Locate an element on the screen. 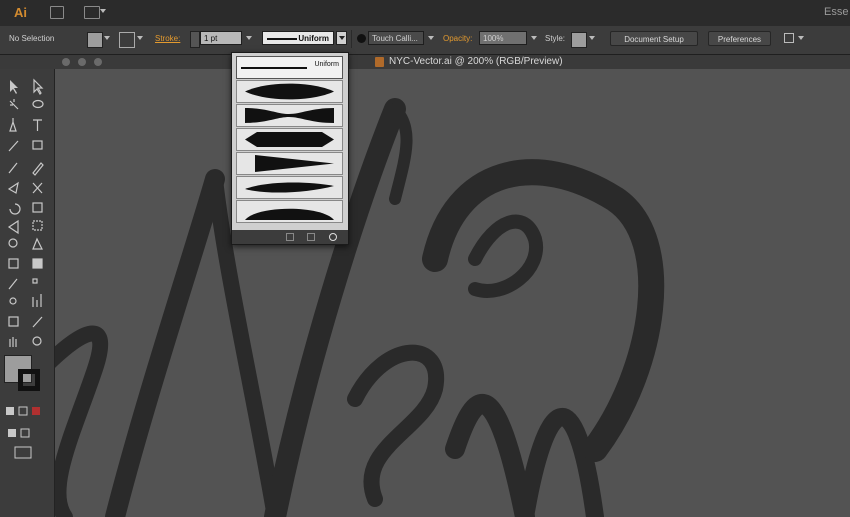 The height and width of the screenshot is (517, 850). stroke-swatch is located at coordinates (127, 40).